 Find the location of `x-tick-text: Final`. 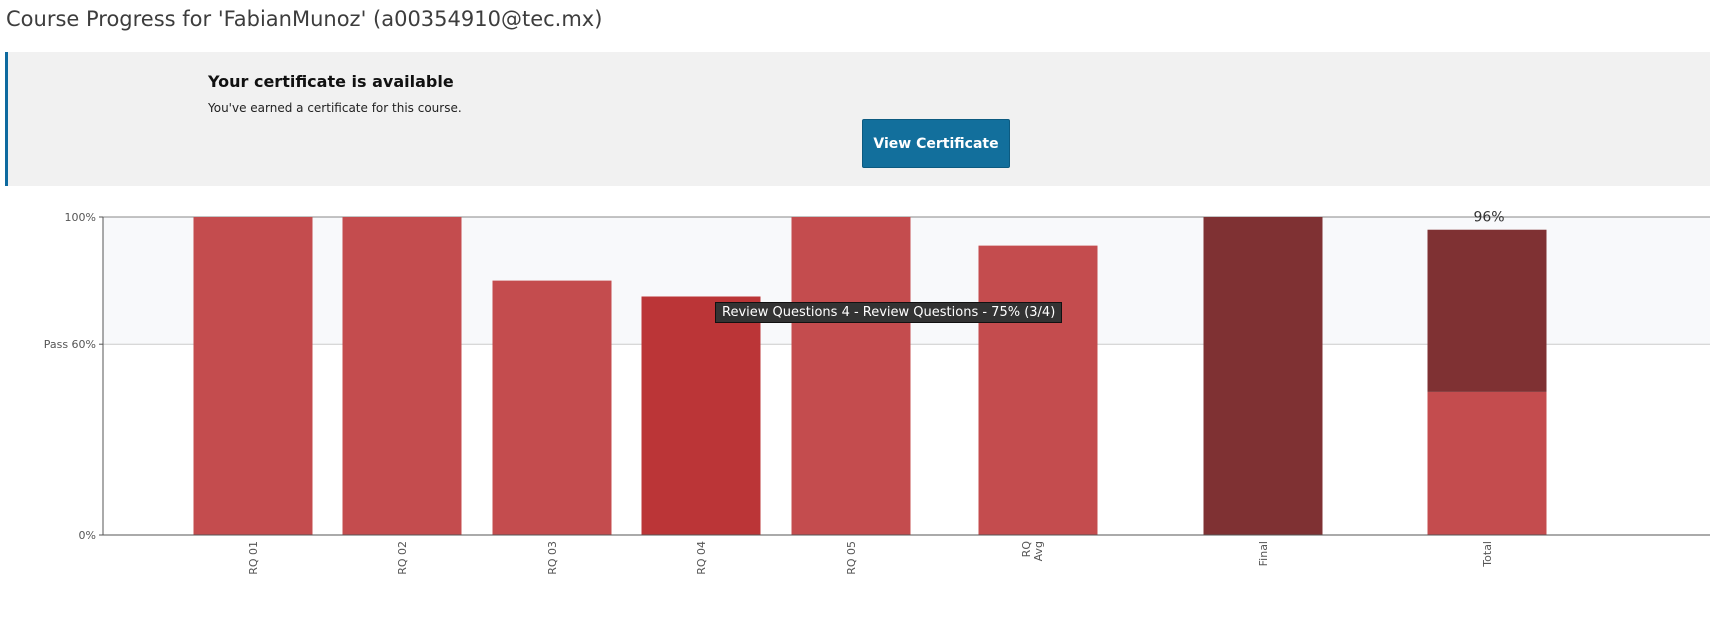

x-tick-text: Final is located at coordinates (1263, 553).